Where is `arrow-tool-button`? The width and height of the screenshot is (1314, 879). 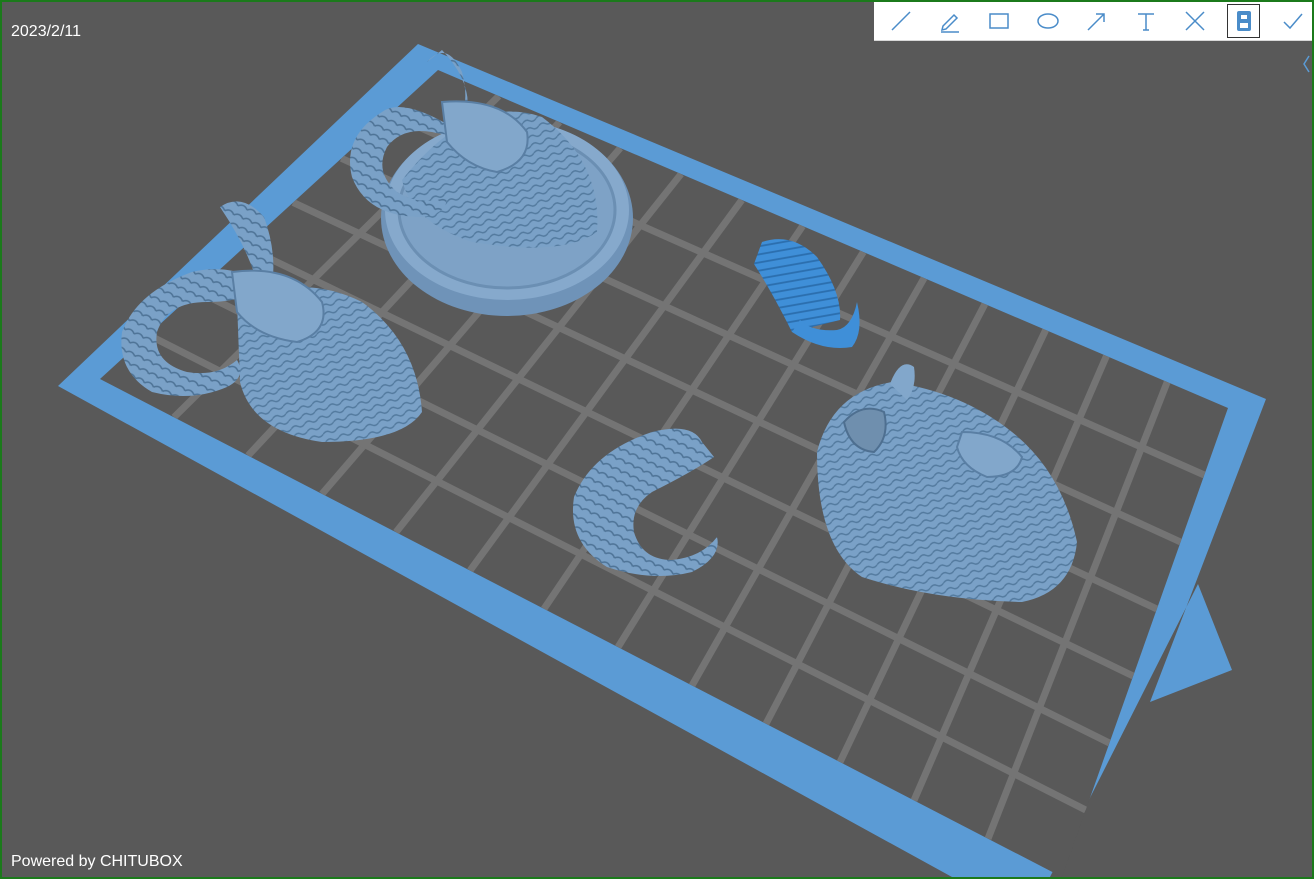 arrow-tool-button is located at coordinates (1096, 21).